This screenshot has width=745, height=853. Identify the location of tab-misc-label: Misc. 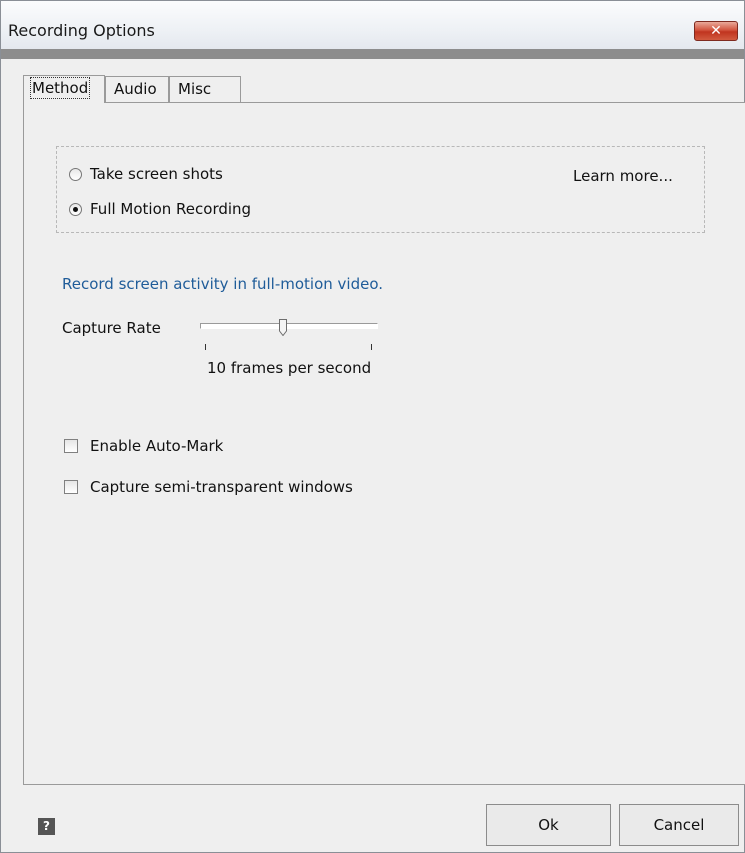
(195, 89).